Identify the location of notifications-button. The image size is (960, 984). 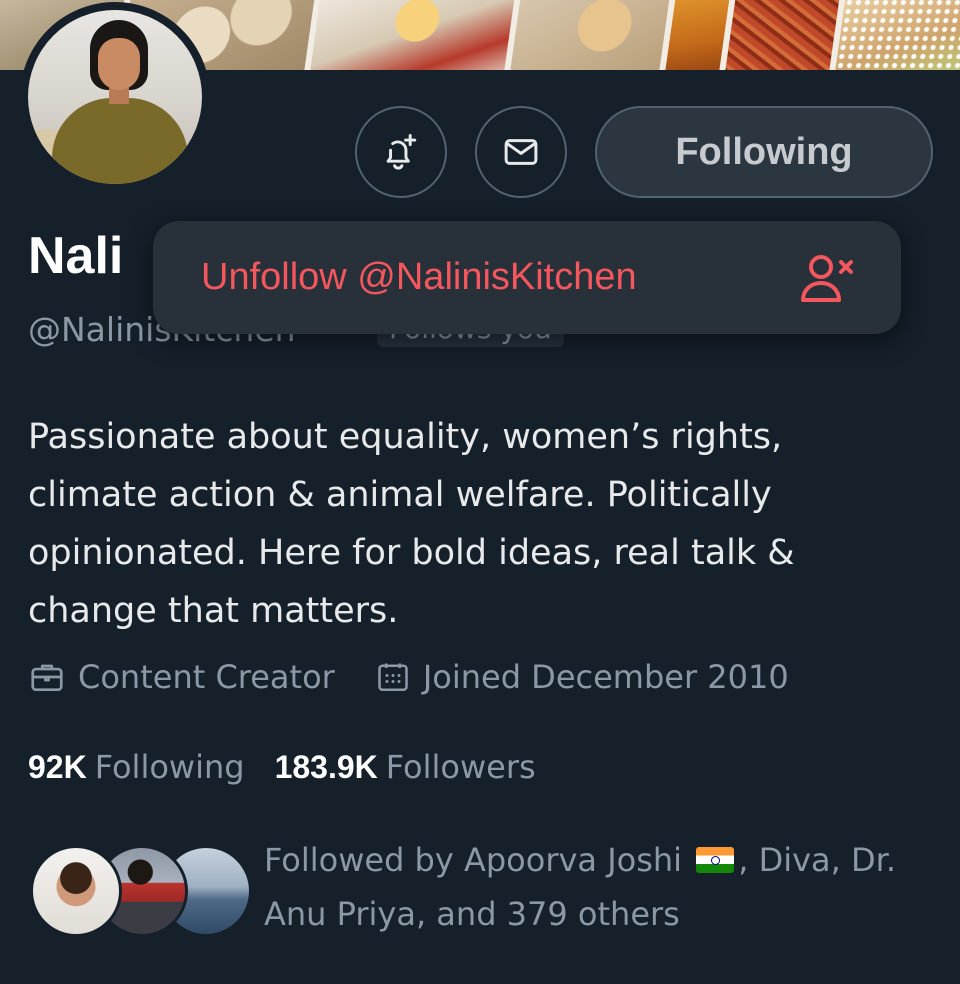
(401, 152).